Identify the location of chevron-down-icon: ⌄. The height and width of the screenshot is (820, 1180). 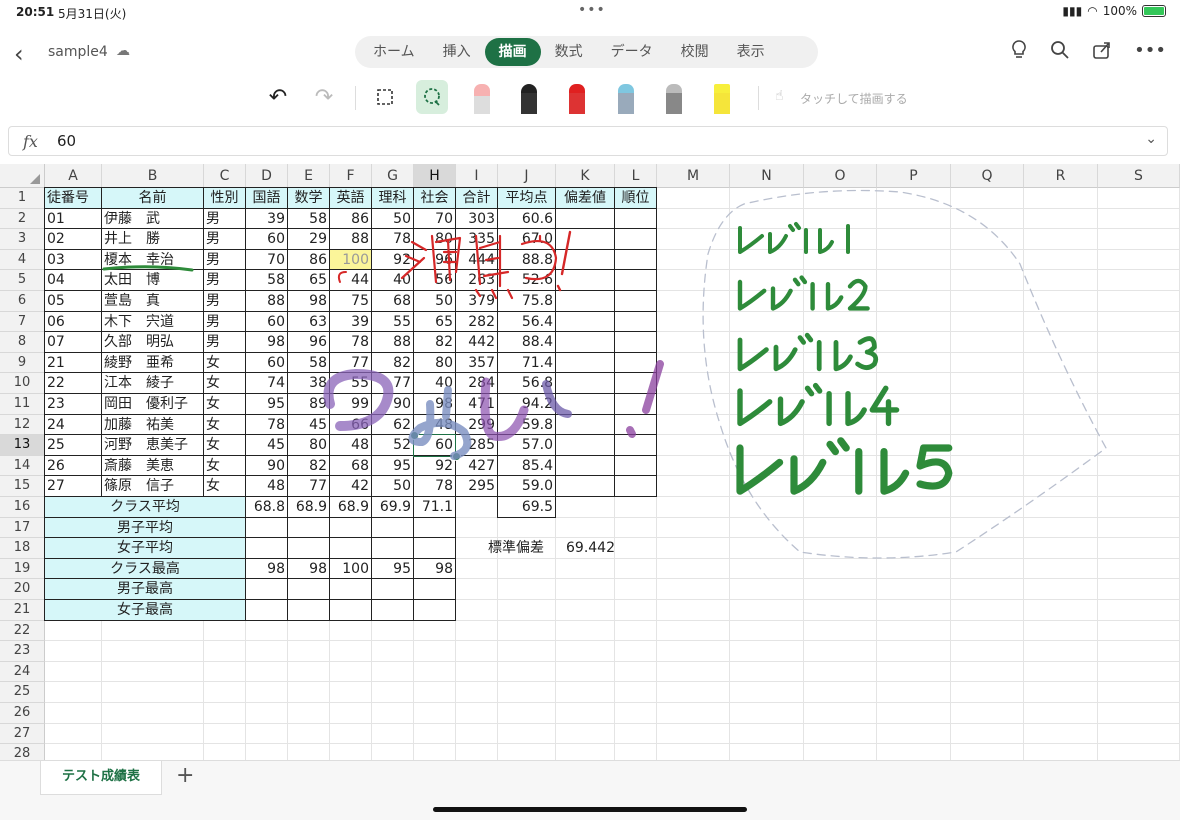
(1151, 139).